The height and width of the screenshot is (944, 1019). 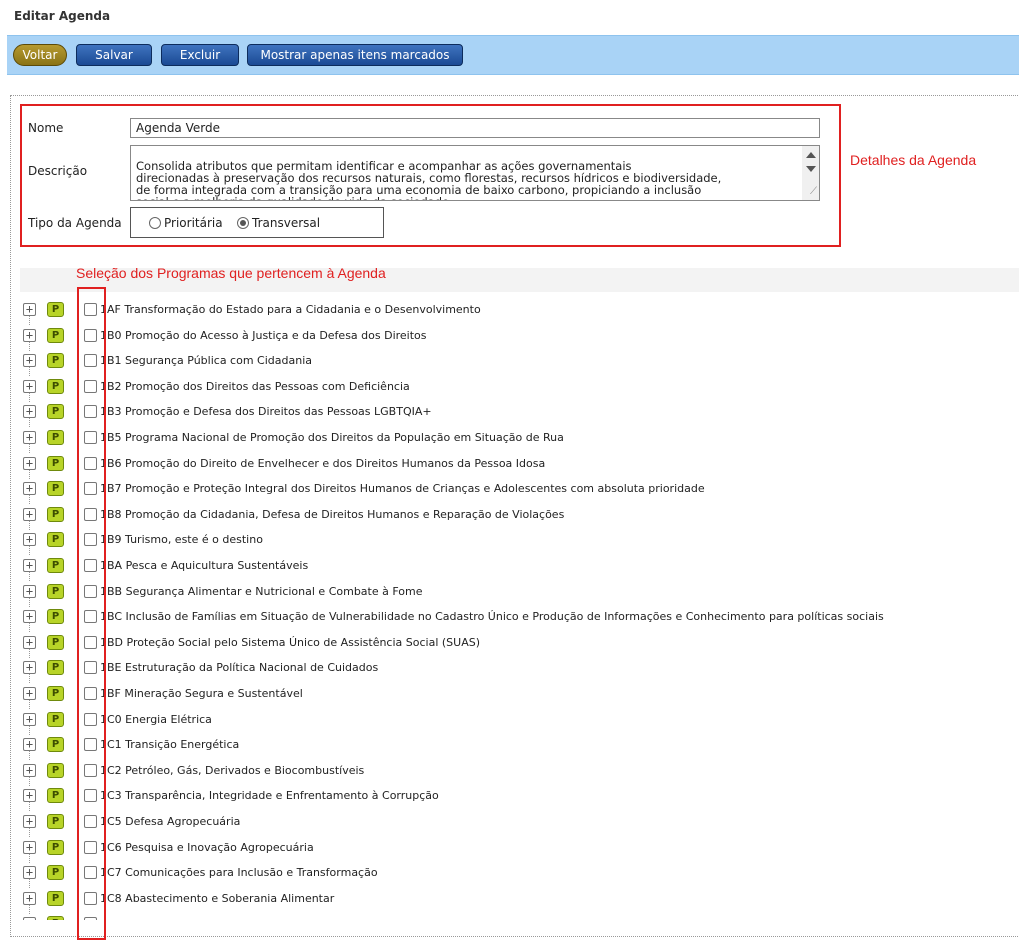 What do you see at coordinates (200, 55) in the screenshot?
I see `delete-button: Excluir` at bounding box center [200, 55].